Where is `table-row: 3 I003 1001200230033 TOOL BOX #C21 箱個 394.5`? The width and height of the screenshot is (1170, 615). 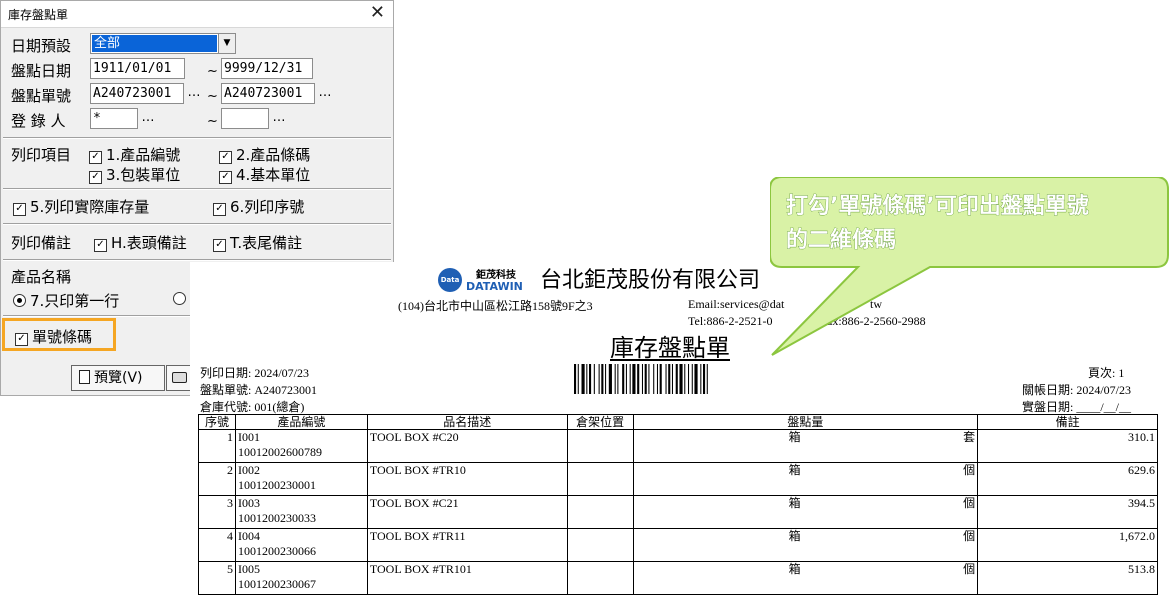
table-row: 3 I003 1001200230033 TOOL BOX #C21 箱個 394.5 is located at coordinates (678, 512).